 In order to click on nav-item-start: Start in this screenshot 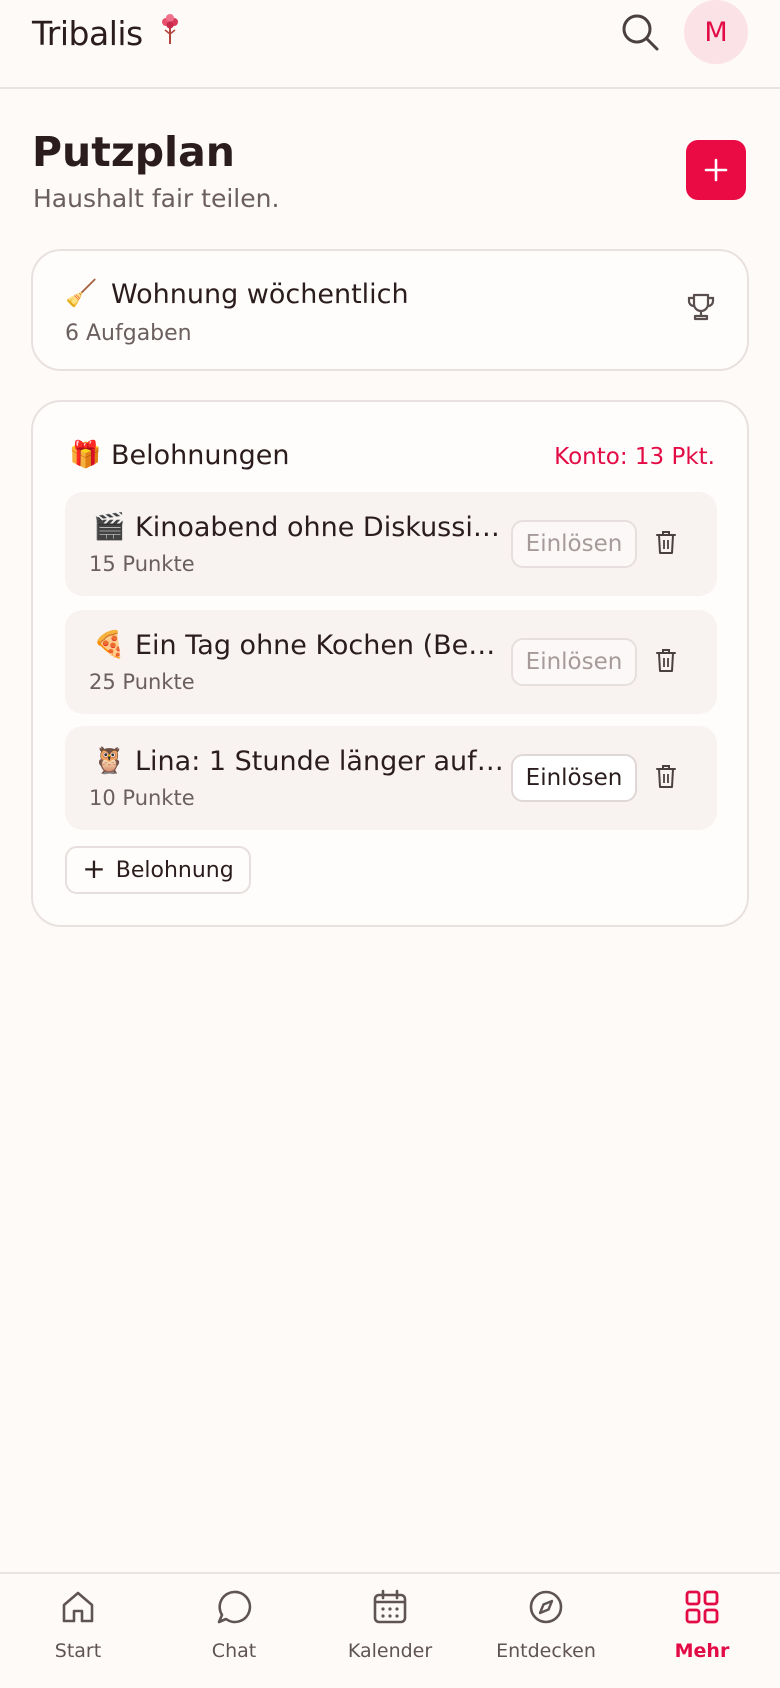, I will do `click(78, 1631)`.